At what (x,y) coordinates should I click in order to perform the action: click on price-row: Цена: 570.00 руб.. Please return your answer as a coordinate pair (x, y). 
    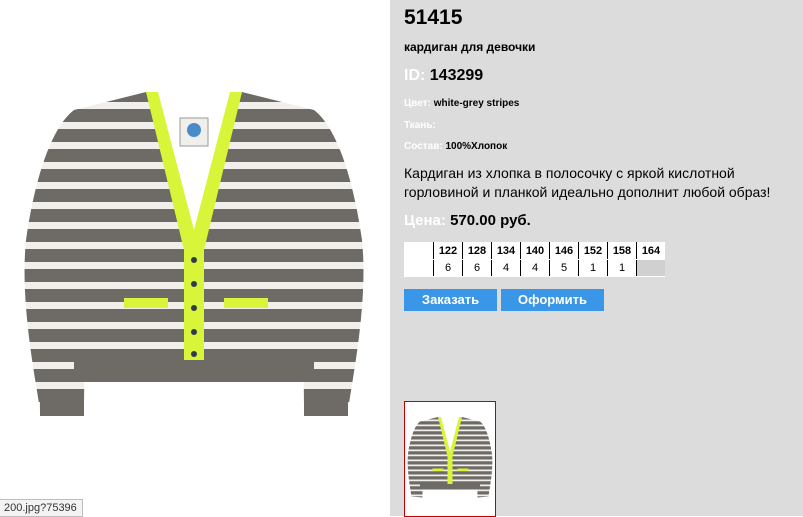
    Looking at the image, I should click on (467, 220).